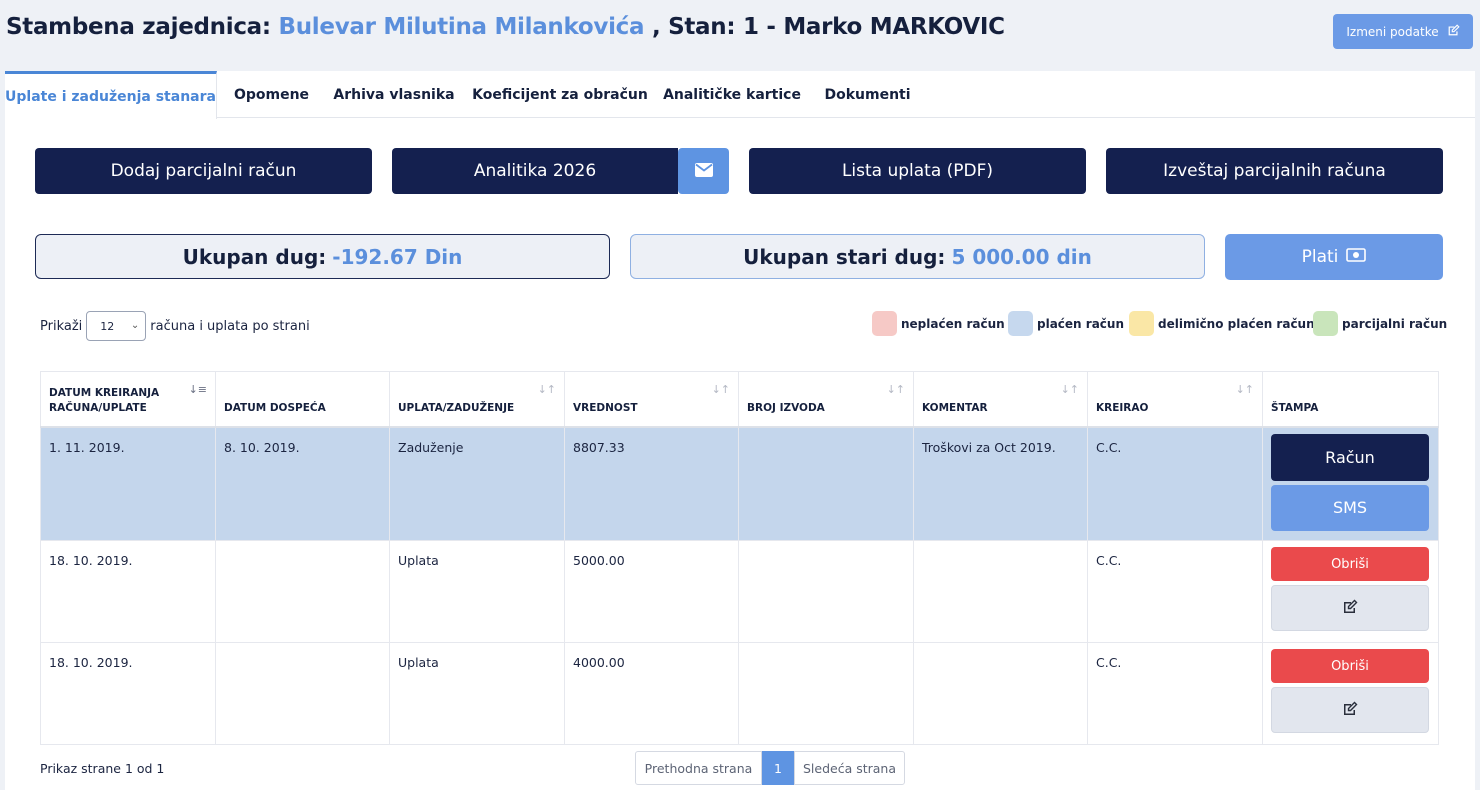  What do you see at coordinates (1000, 483) in the screenshot?
I see `cell-comment: Troškovi za Oct 2019.` at bounding box center [1000, 483].